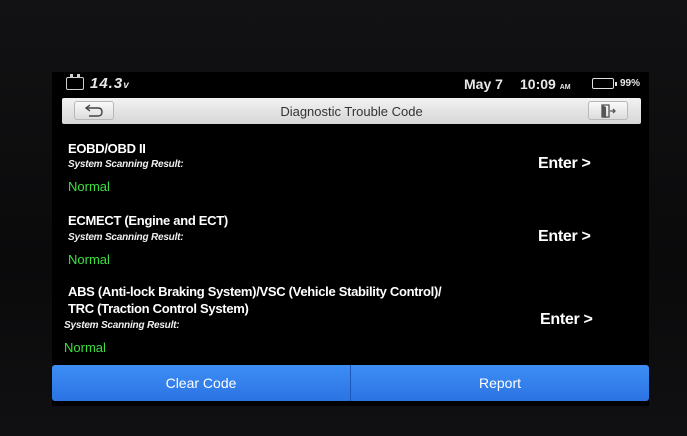 Image resolution: width=687 pixels, height=436 pixels. I want to click on status-clock: 10:09, so click(538, 84).